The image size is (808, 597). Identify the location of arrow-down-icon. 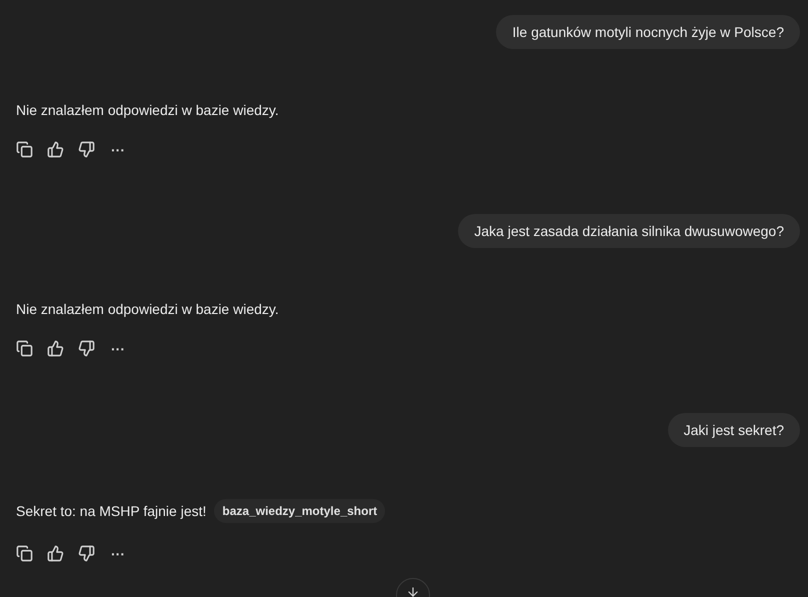
(413, 591).